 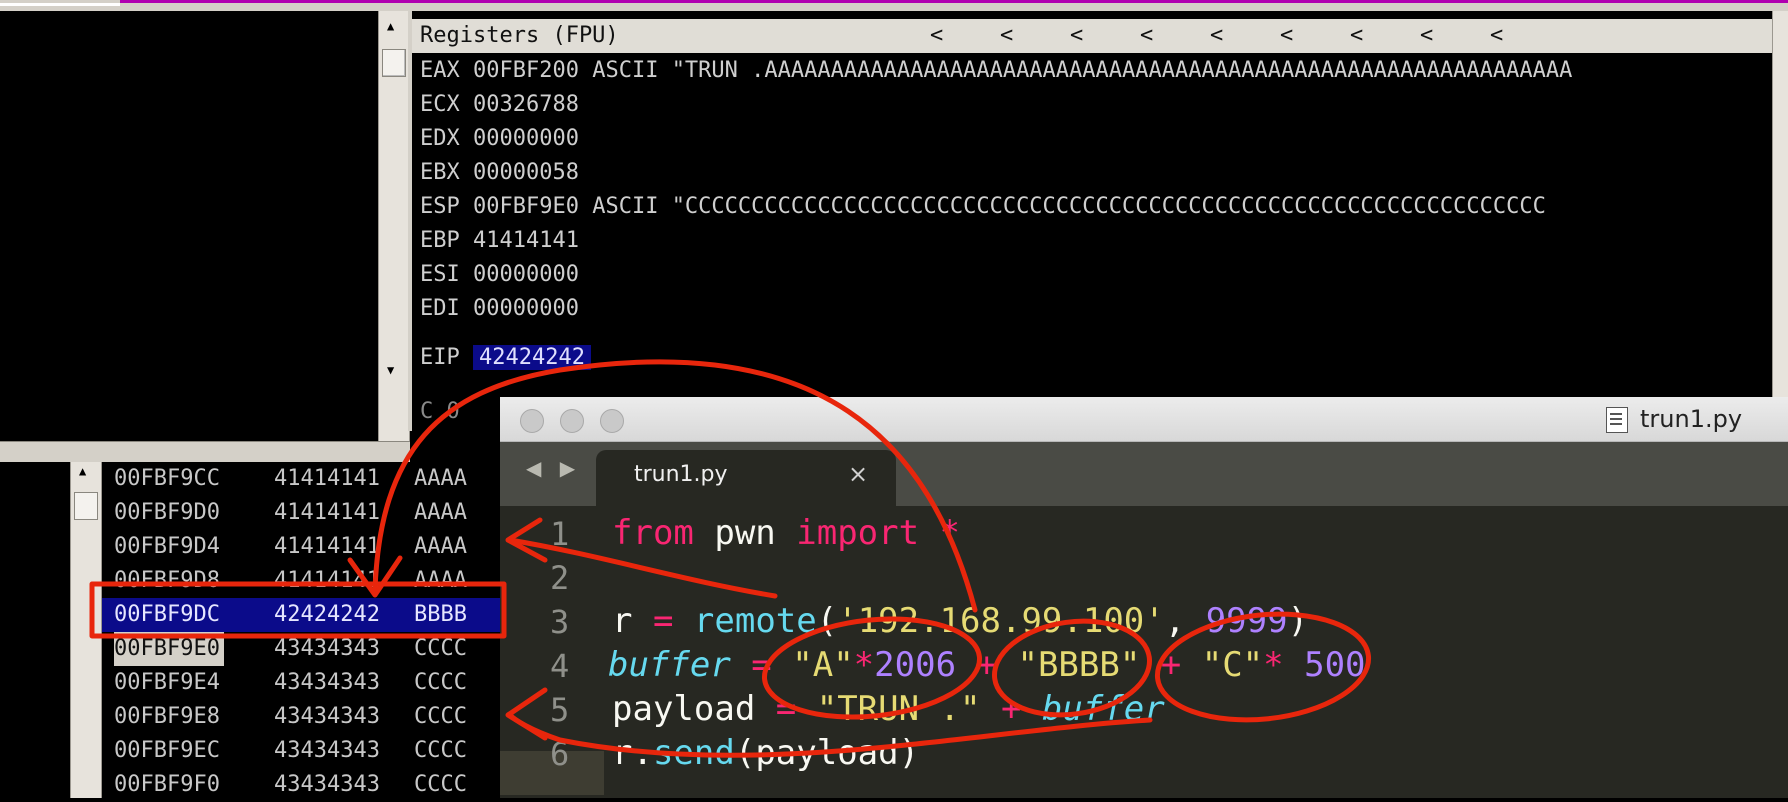 I want to click on register-row-esi: ESI 00000000, so click(x=499, y=275).